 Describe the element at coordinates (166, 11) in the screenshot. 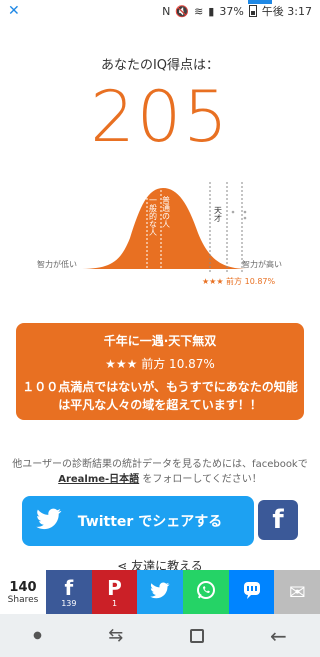

I see `nfc-icon: N` at that location.